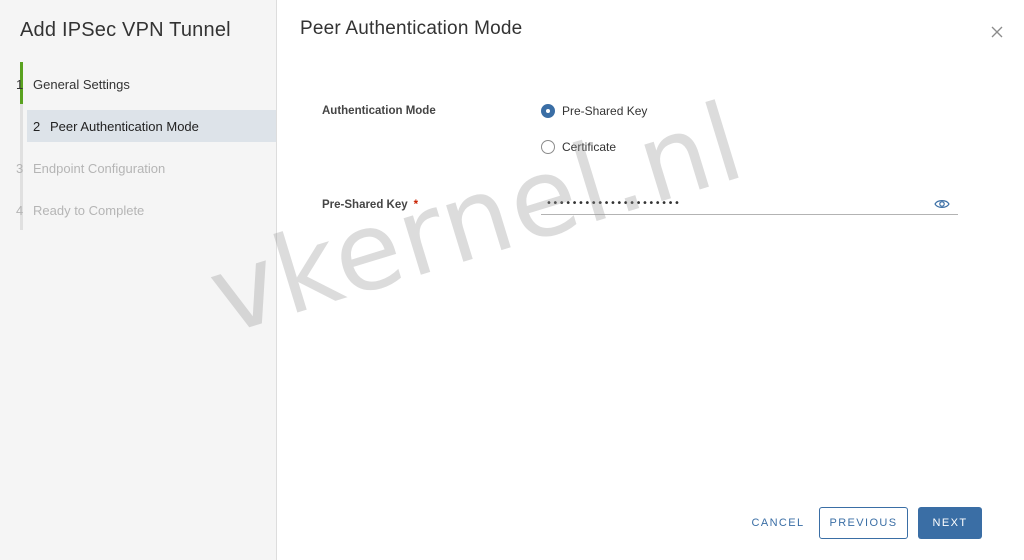  What do you see at coordinates (37, 126) in the screenshot?
I see `step-number: 2` at bounding box center [37, 126].